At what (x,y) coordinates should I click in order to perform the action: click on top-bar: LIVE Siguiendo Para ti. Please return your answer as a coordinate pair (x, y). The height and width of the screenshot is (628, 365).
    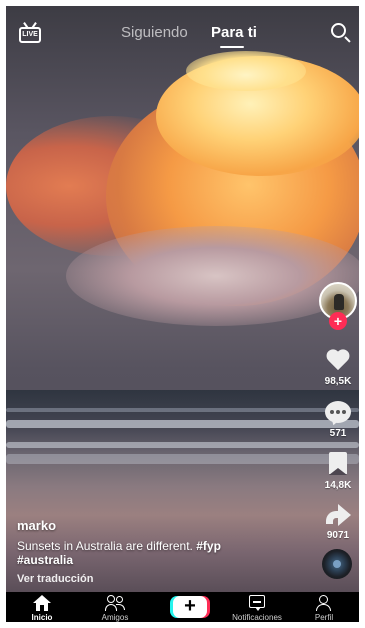
    Looking at the image, I should click on (182, 31).